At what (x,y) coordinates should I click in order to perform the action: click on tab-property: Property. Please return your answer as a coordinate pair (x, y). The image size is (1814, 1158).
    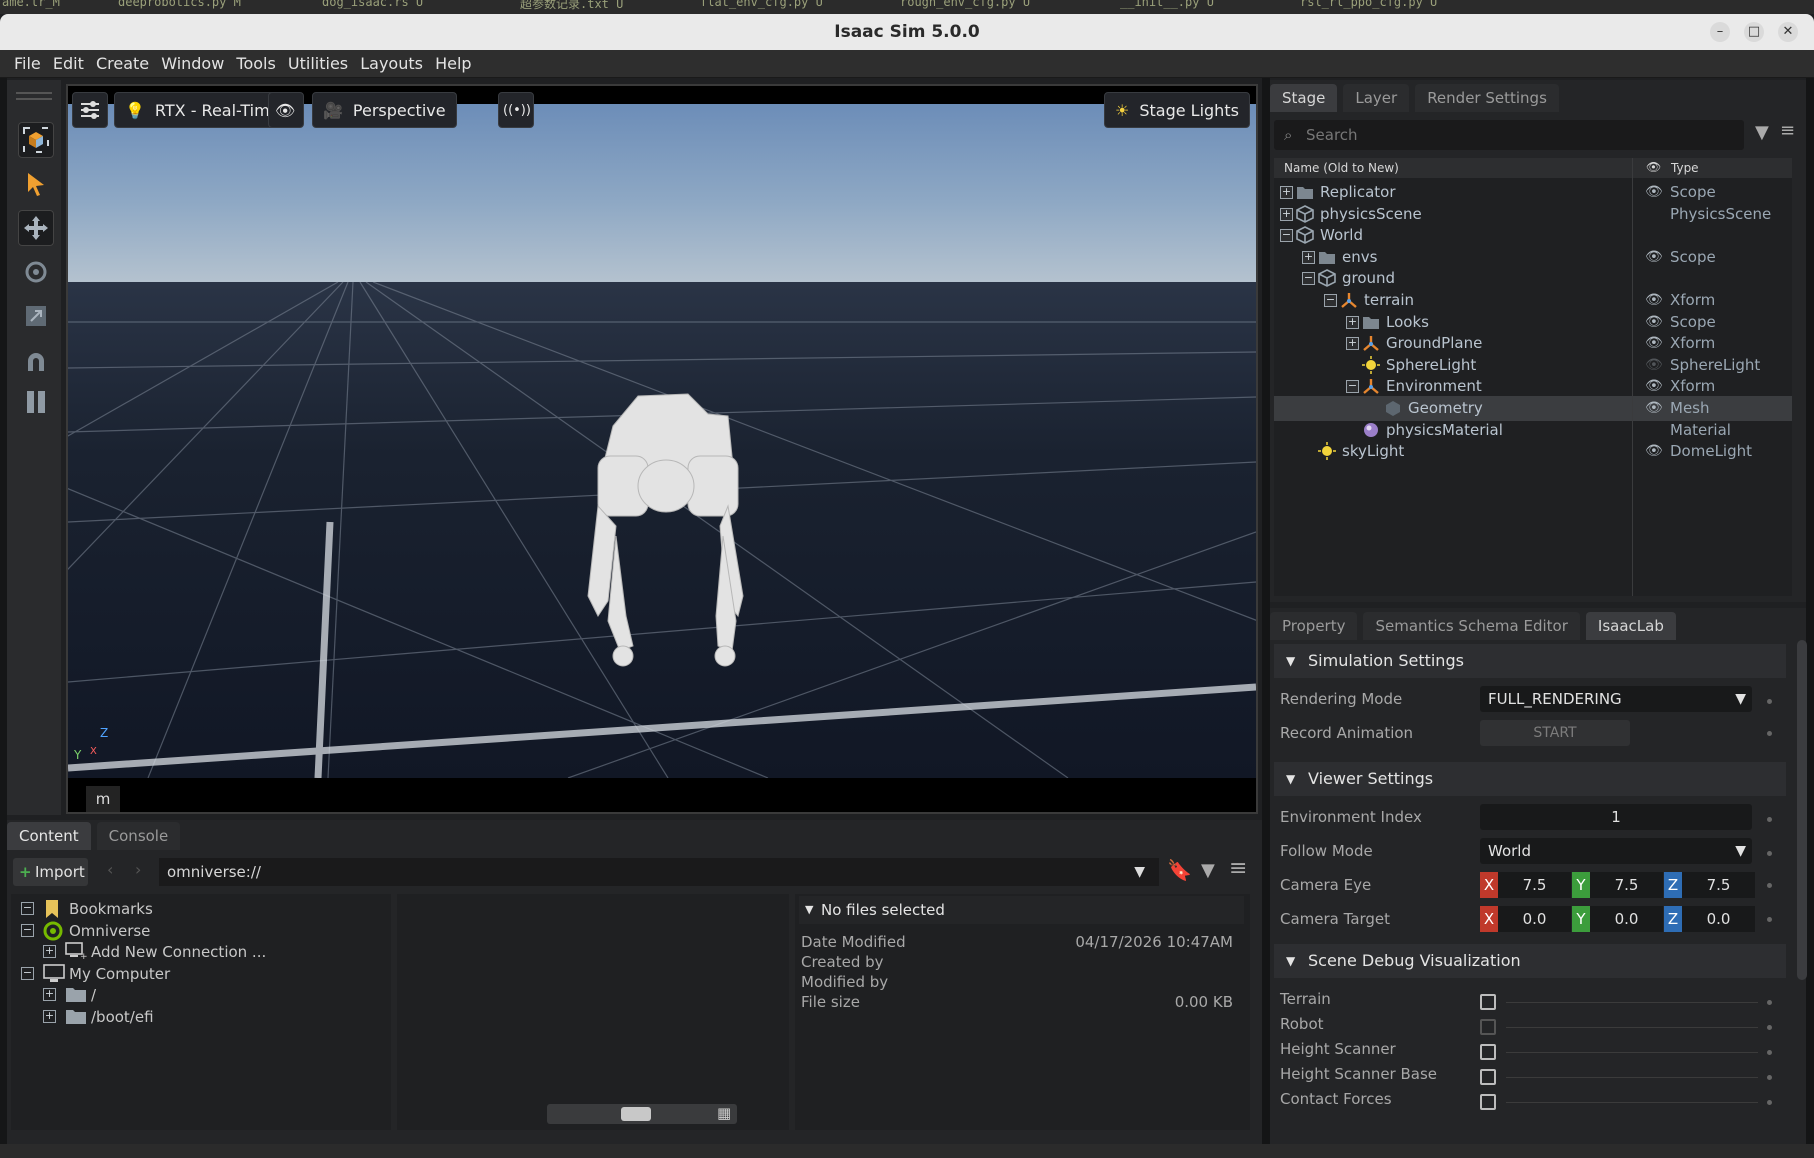
    Looking at the image, I should click on (1314, 626).